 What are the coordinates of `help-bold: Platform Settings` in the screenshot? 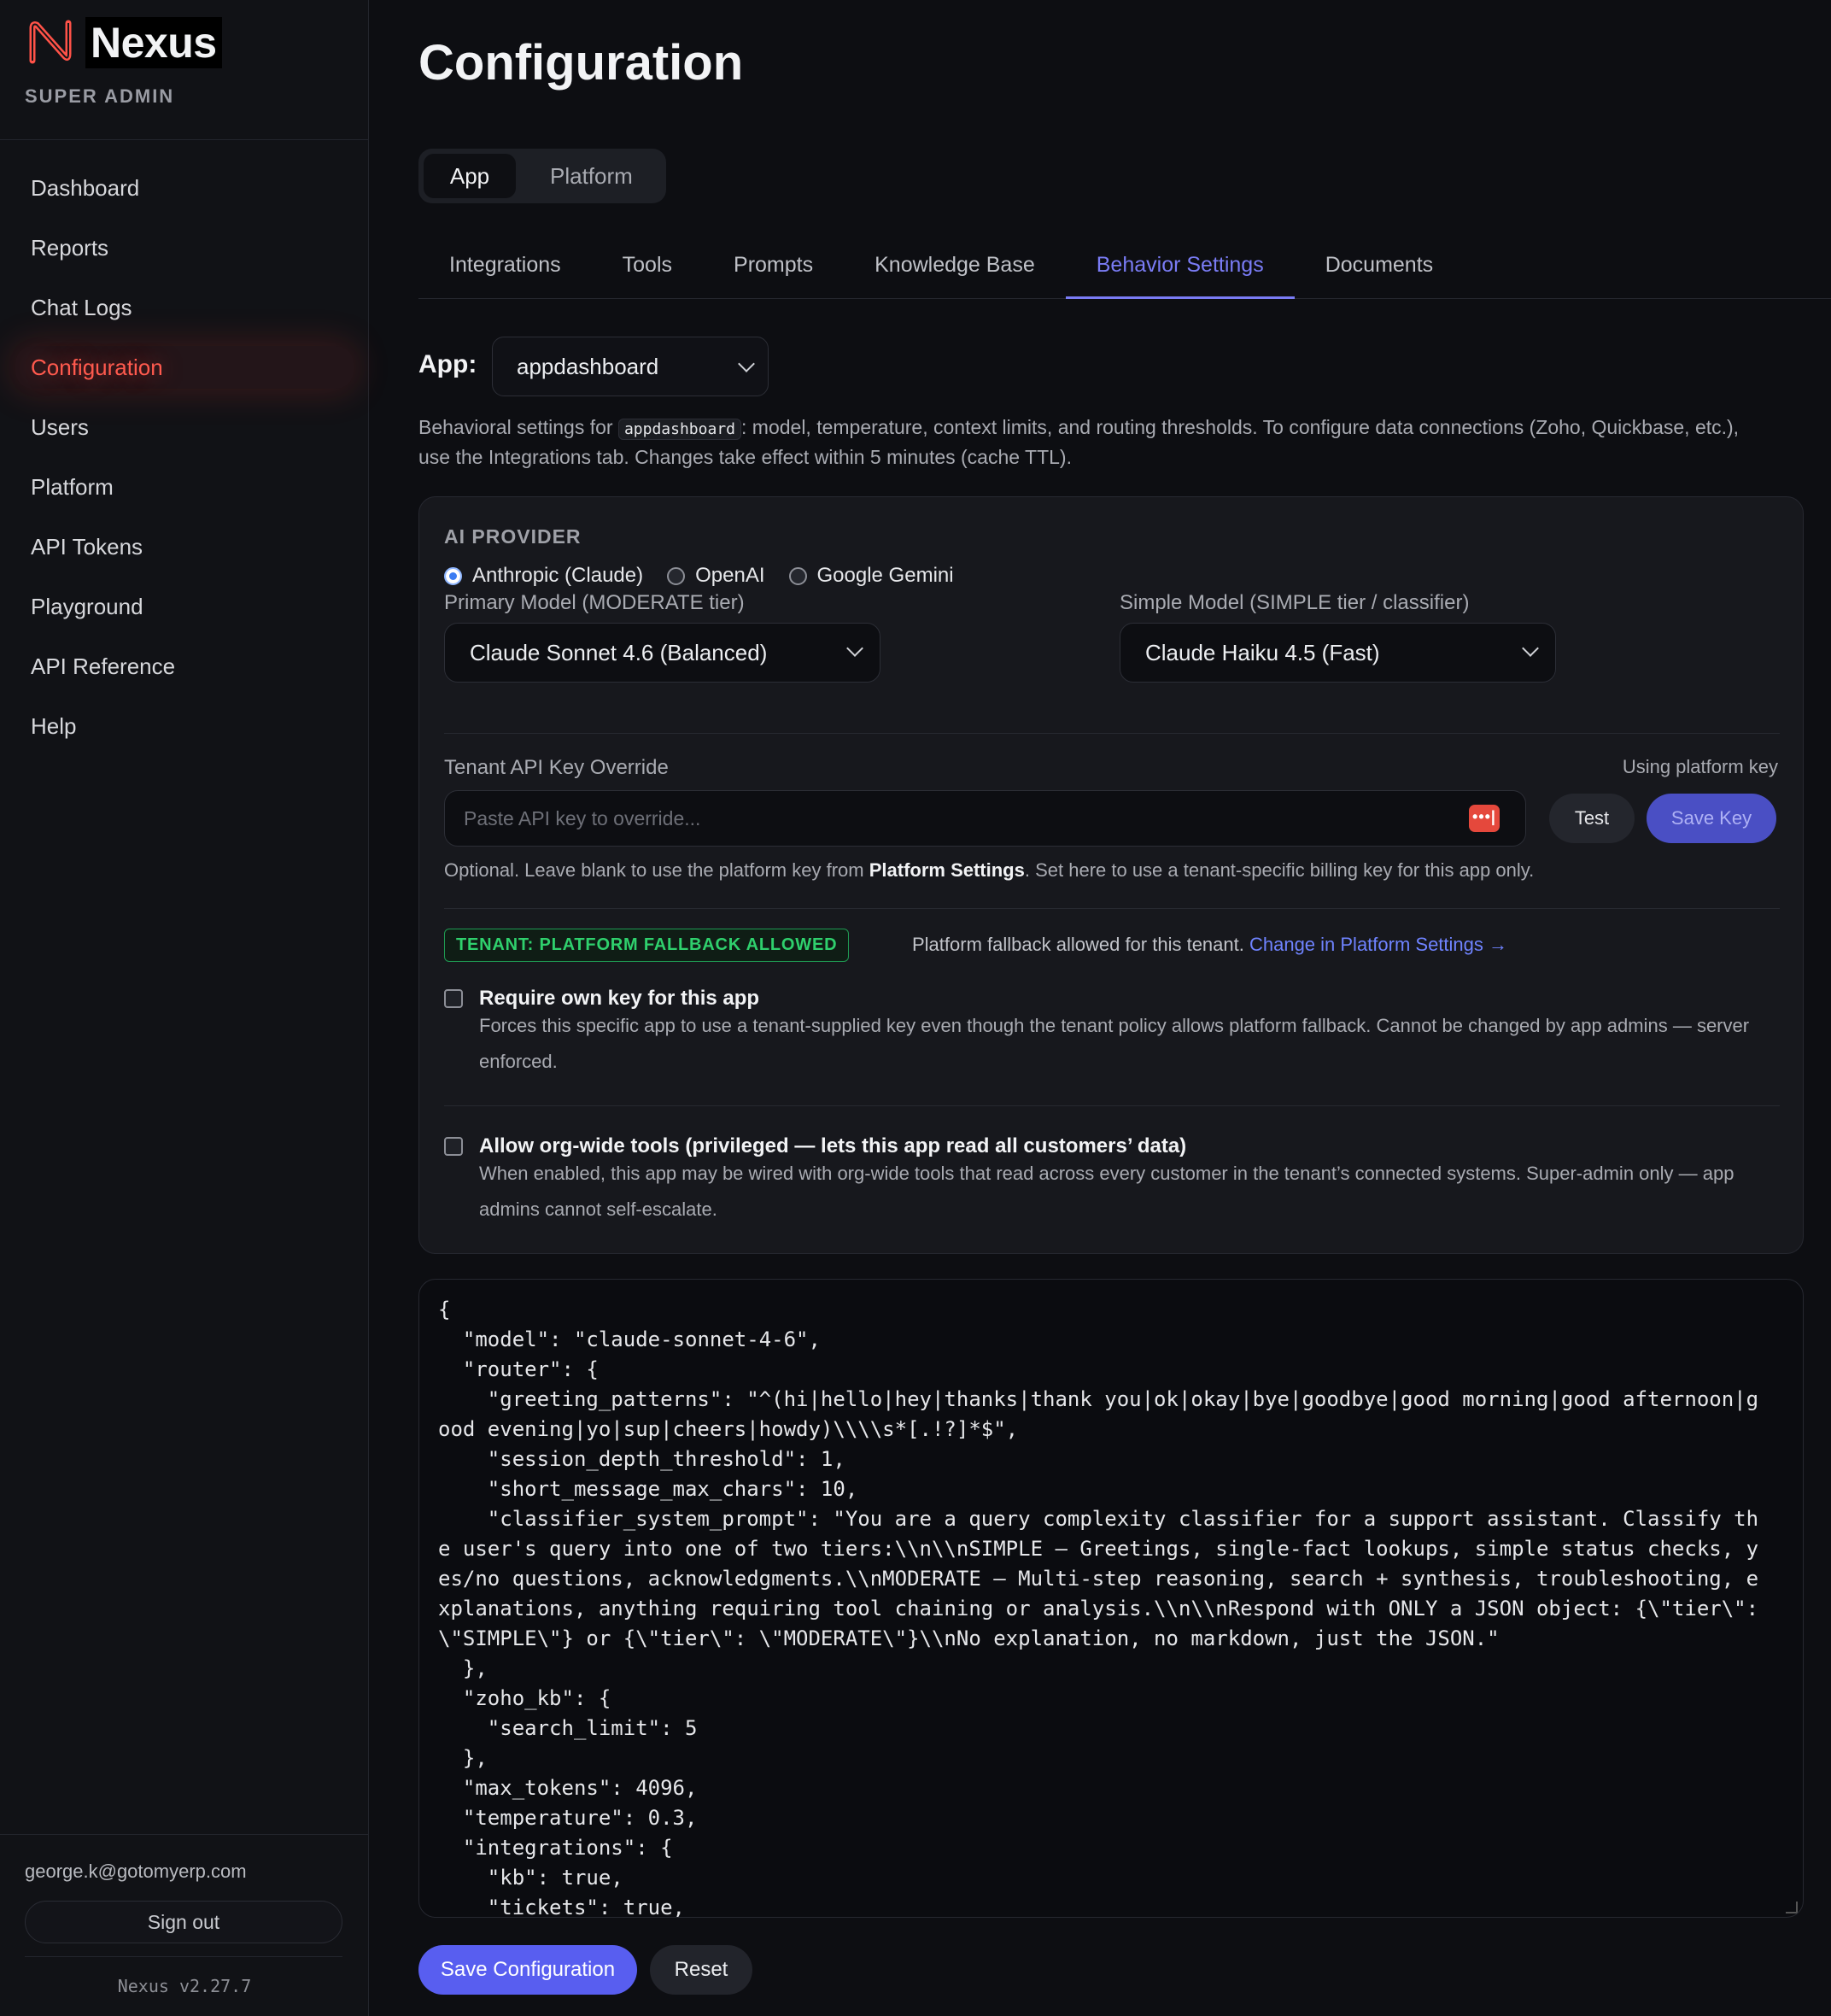 It's located at (947, 870).